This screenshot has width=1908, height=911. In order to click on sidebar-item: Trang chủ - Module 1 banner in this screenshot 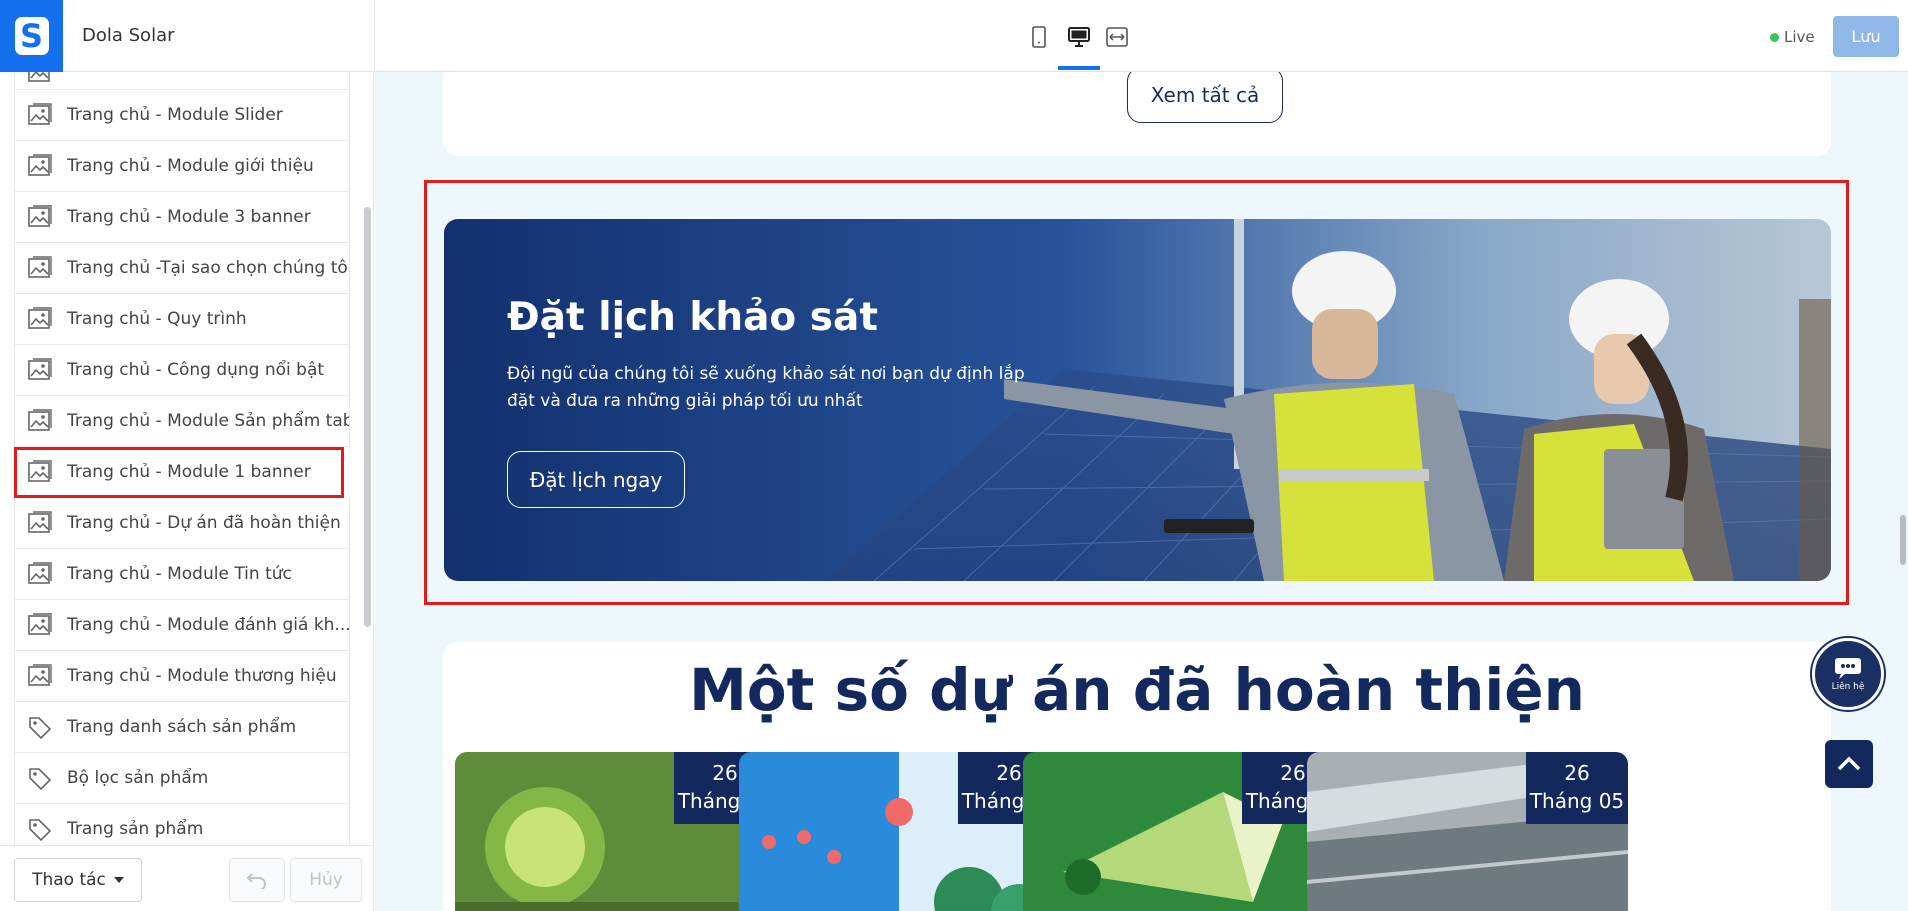, I will do `click(179, 472)`.